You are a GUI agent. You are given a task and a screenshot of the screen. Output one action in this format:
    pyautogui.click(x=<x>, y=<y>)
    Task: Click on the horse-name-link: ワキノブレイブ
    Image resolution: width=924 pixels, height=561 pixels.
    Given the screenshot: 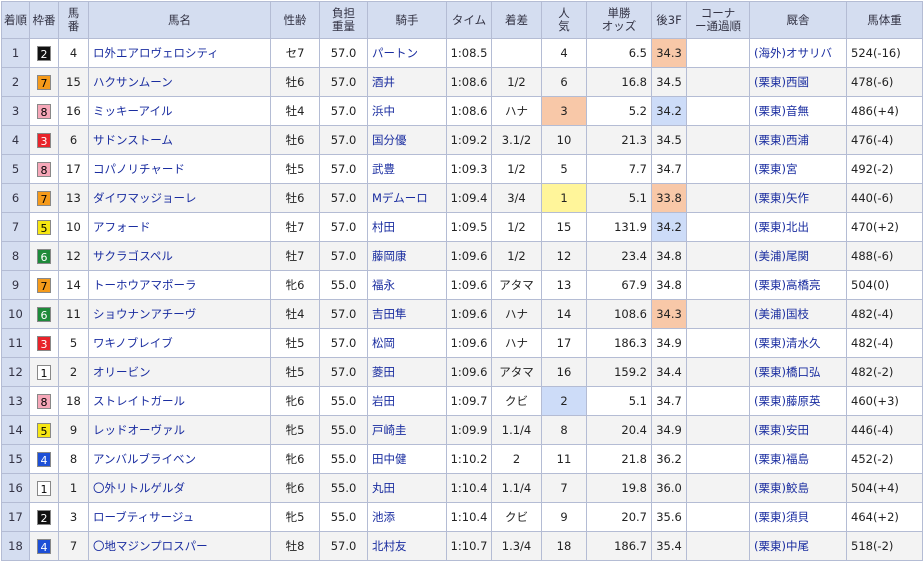 What is the action you would take?
    pyautogui.click(x=133, y=343)
    